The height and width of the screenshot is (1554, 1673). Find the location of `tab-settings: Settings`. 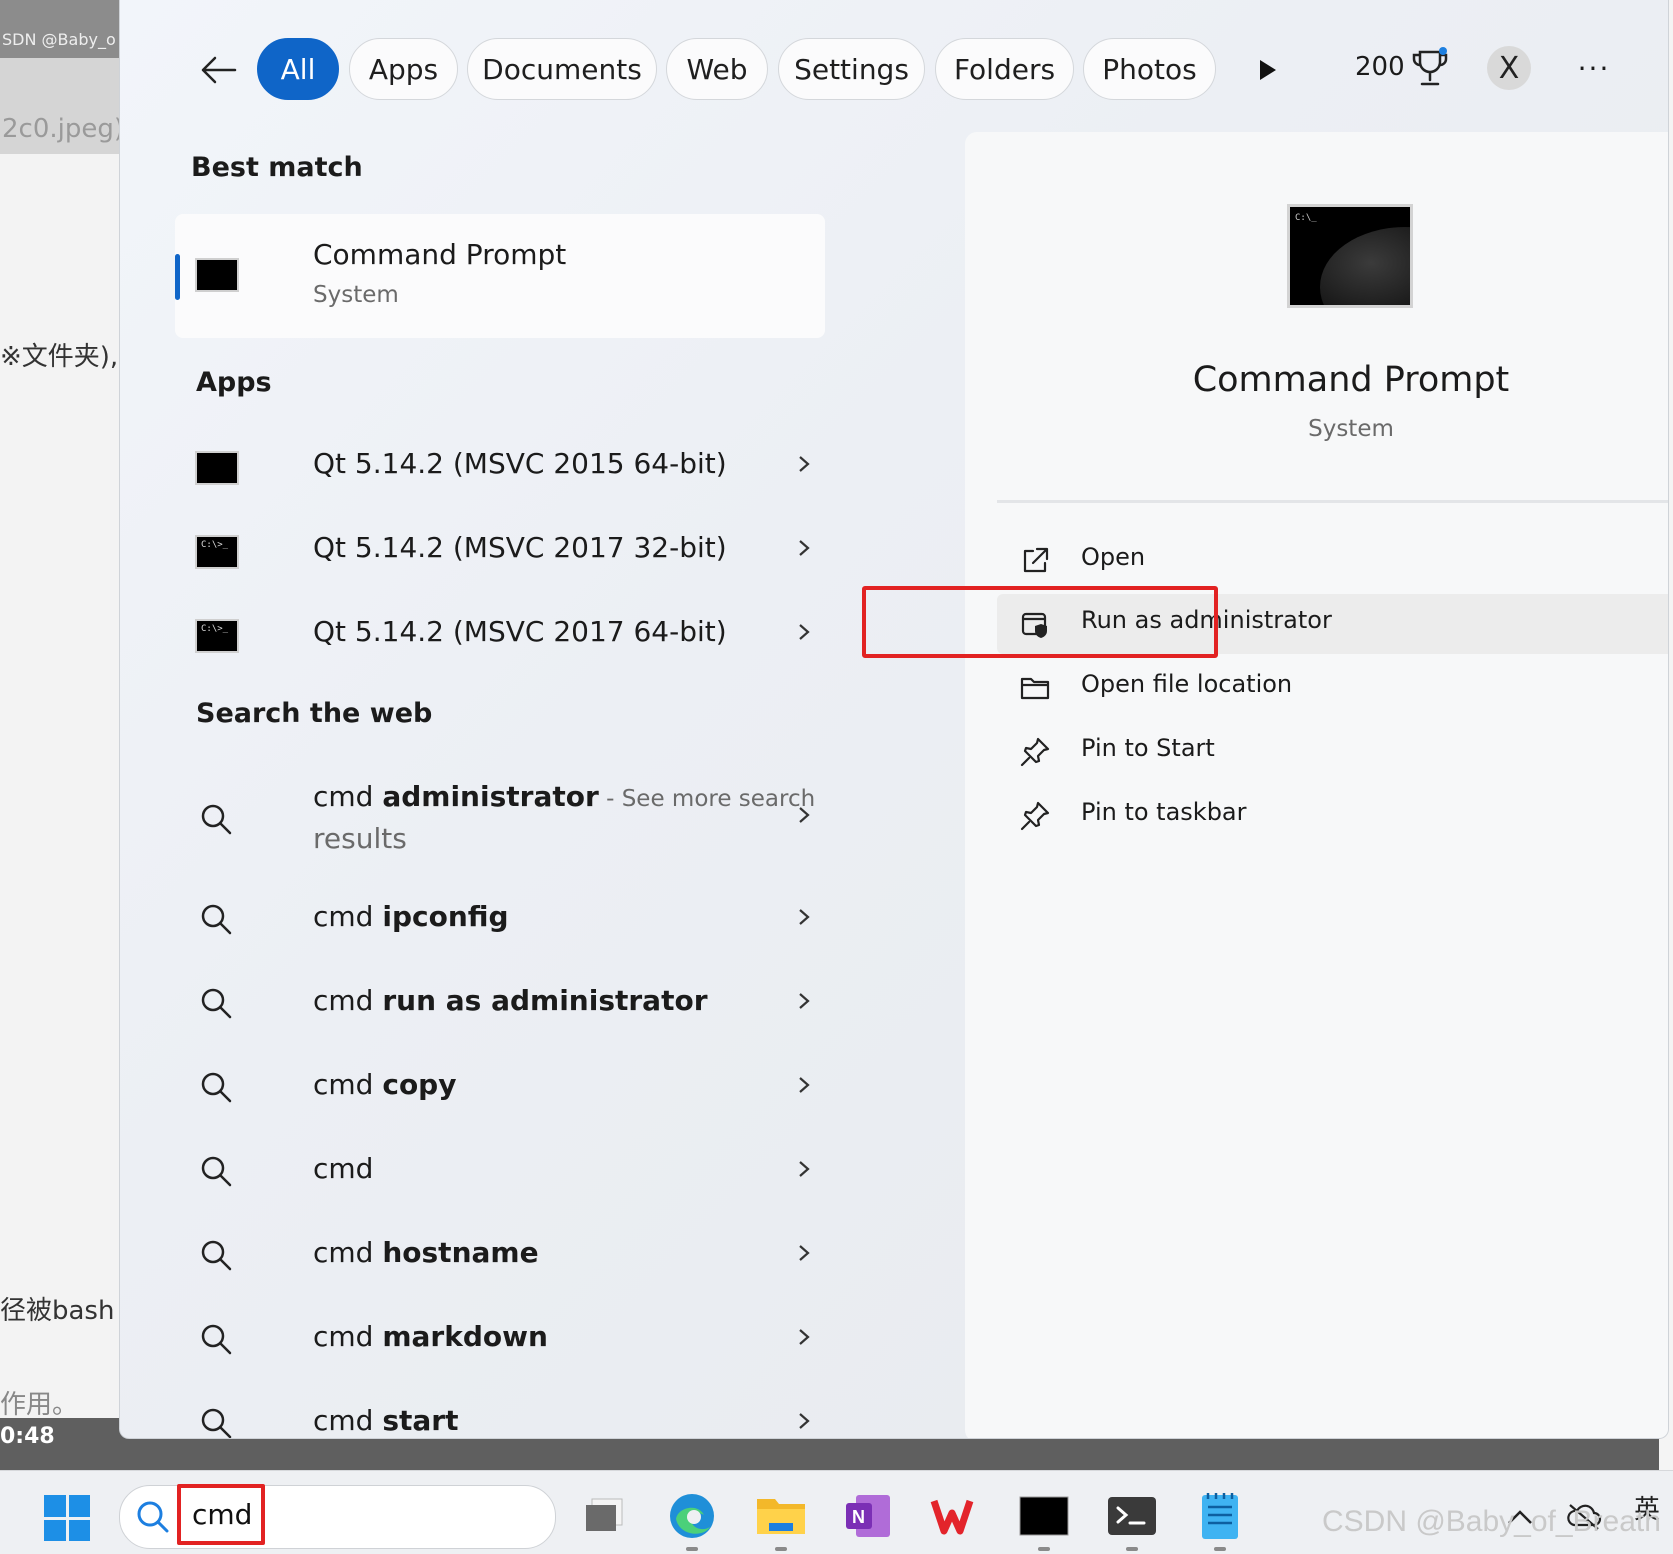

tab-settings: Settings is located at coordinates (851, 69).